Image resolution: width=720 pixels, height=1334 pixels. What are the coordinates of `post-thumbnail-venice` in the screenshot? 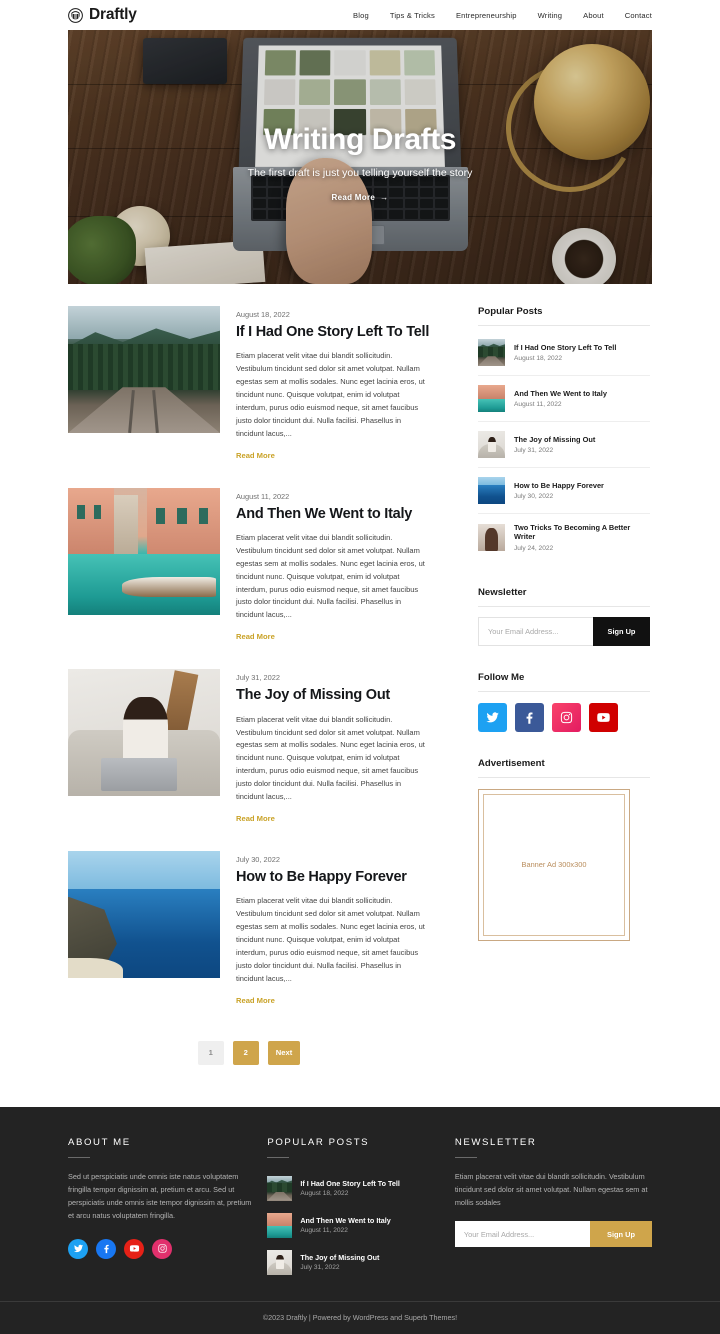 It's located at (144, 551).